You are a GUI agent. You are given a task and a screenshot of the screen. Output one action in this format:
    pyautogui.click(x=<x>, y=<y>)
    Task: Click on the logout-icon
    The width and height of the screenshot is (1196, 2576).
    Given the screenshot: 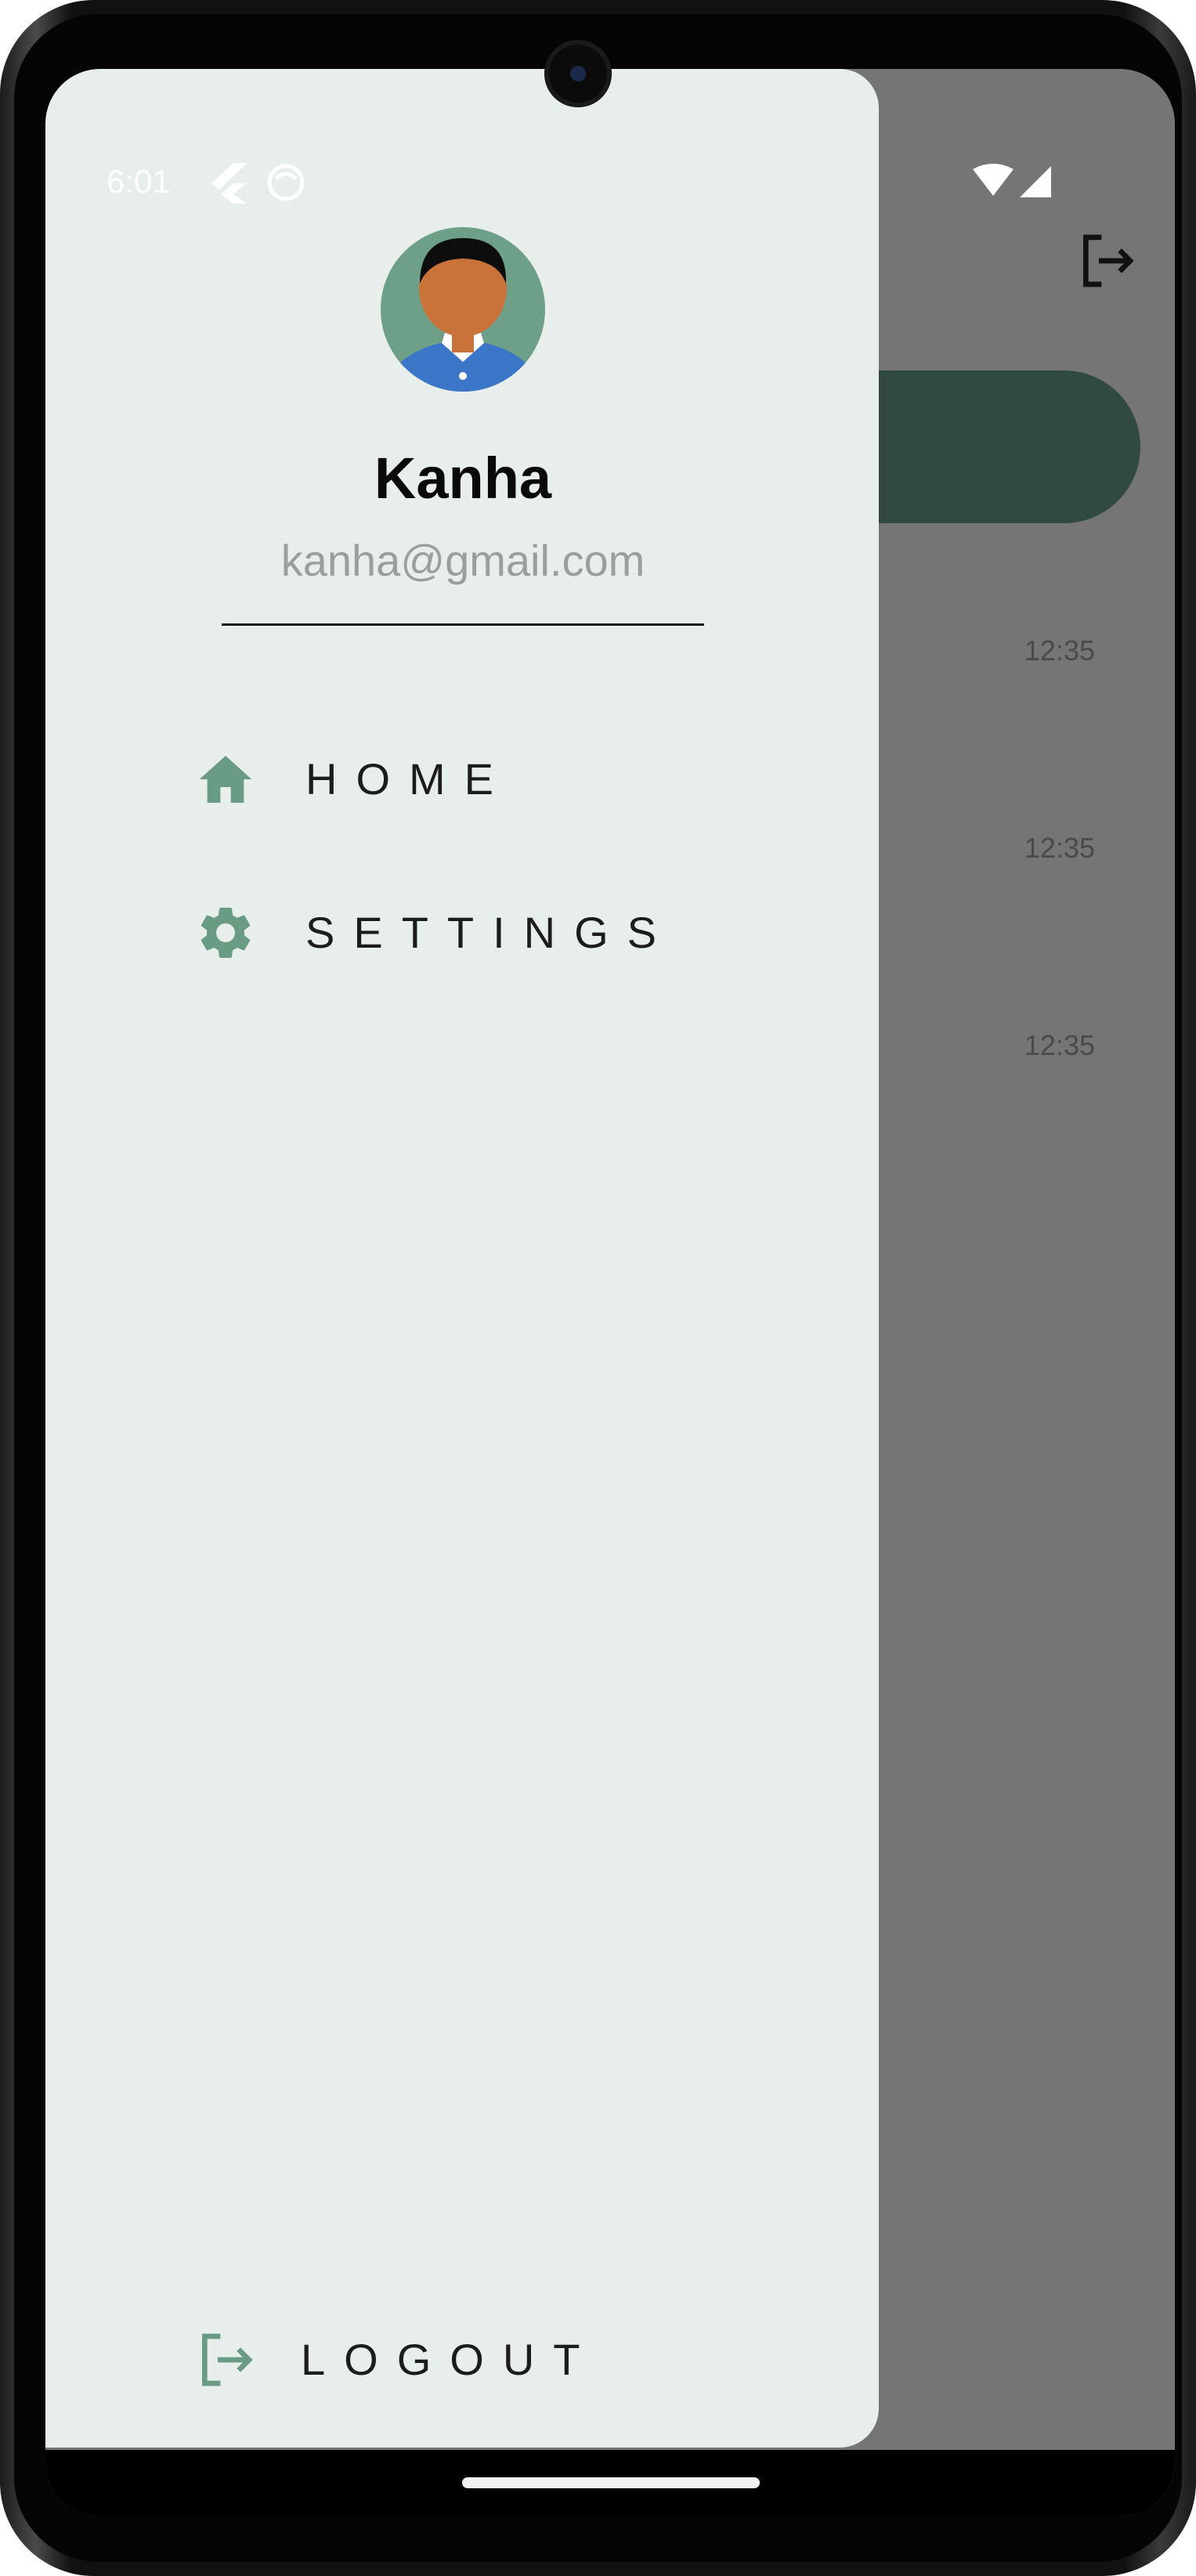 What is the action you would take?
    pyautogui.click(x=225, y=2360)
    